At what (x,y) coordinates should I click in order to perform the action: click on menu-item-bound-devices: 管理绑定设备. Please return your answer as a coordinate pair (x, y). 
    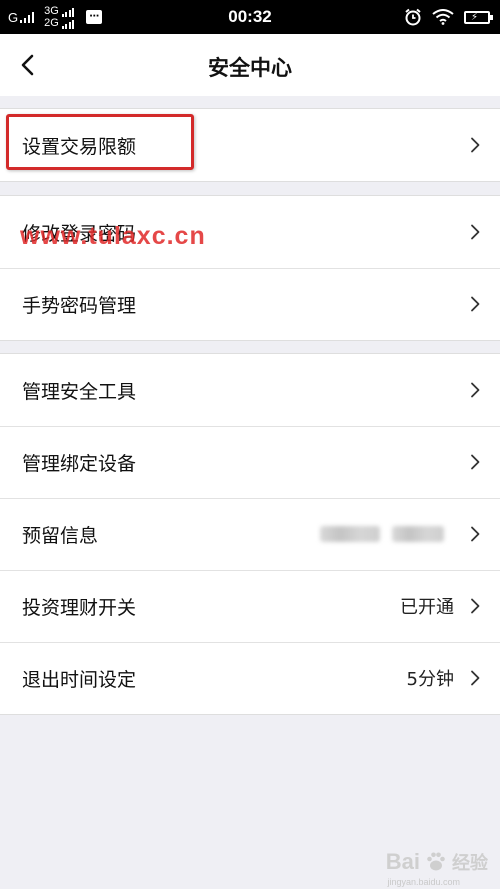
    Looking at the image, I should click on (250, 462).